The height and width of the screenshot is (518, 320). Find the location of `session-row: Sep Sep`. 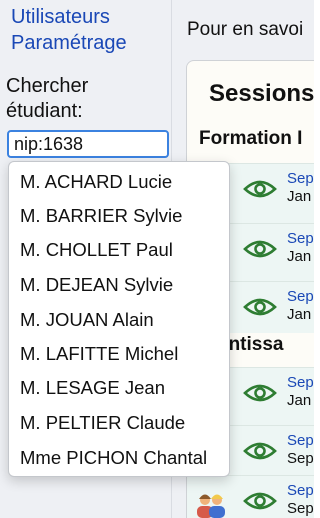

session-row: Sep Sep is located at coordinates (250, 496).